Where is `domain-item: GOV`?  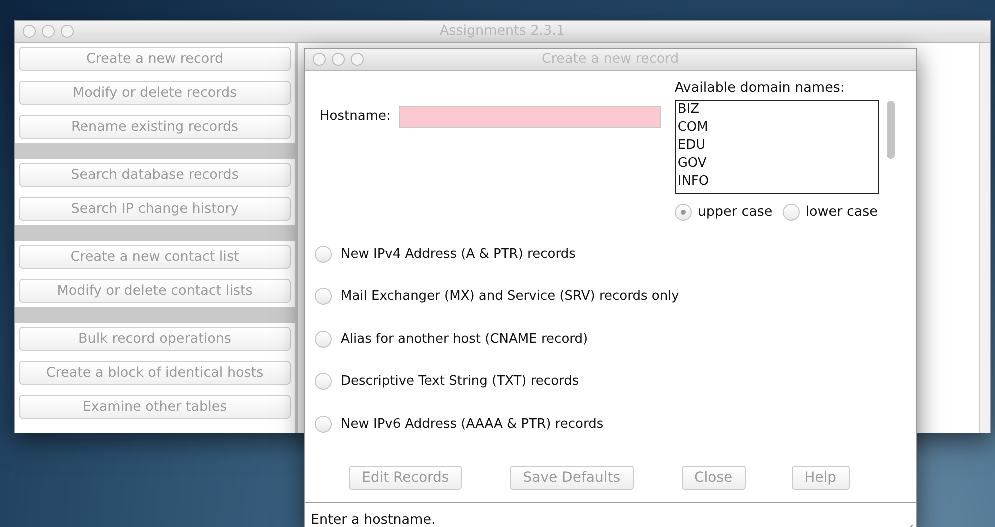 domain-item: GOV is located at coordinates (777, 164).